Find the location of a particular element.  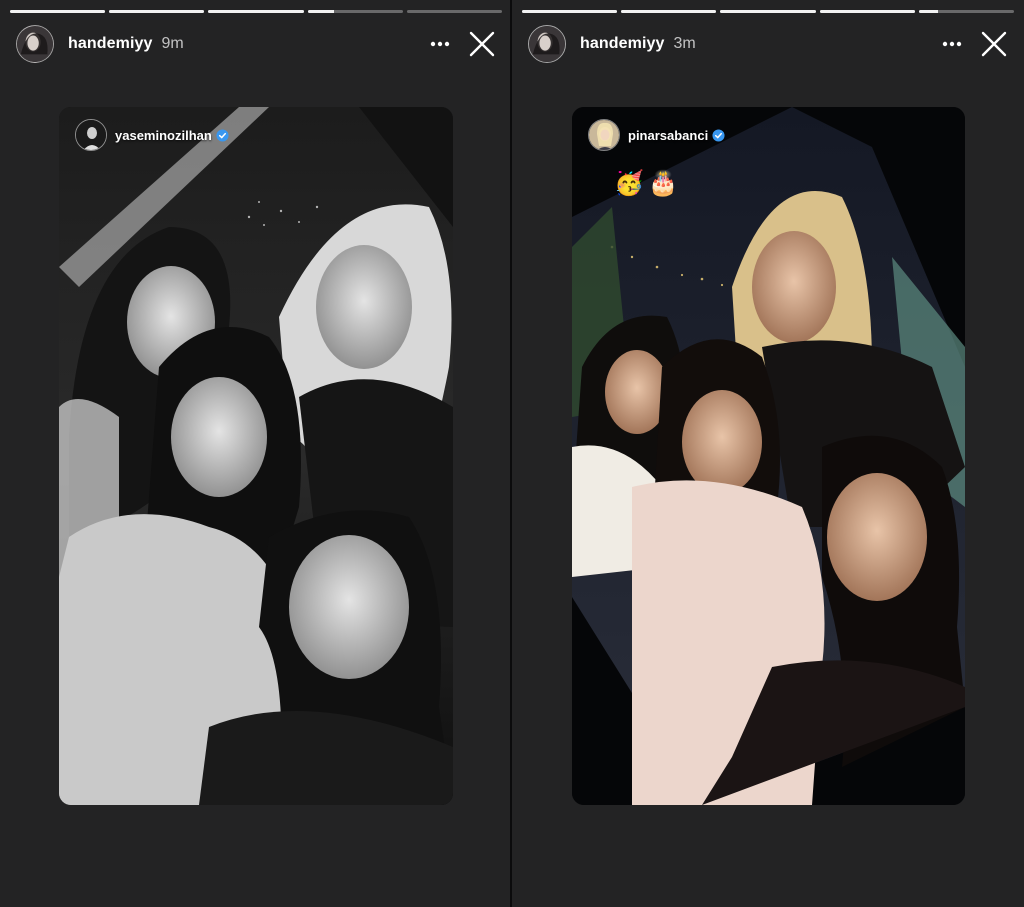

mention-username: pinarsabanci is located at coordinates (668, 135).